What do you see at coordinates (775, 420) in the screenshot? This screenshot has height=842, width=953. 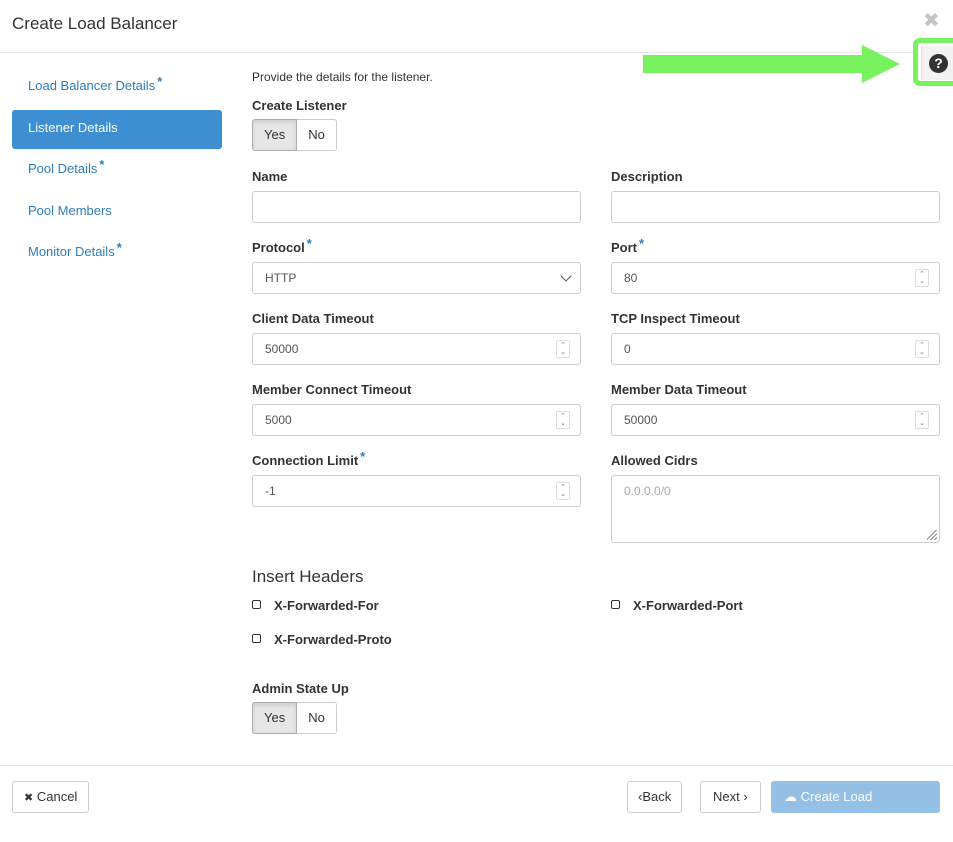 I see `member-data-timeout-input: 50000 ⌃ ⌄` at bounding box center [775, 420].